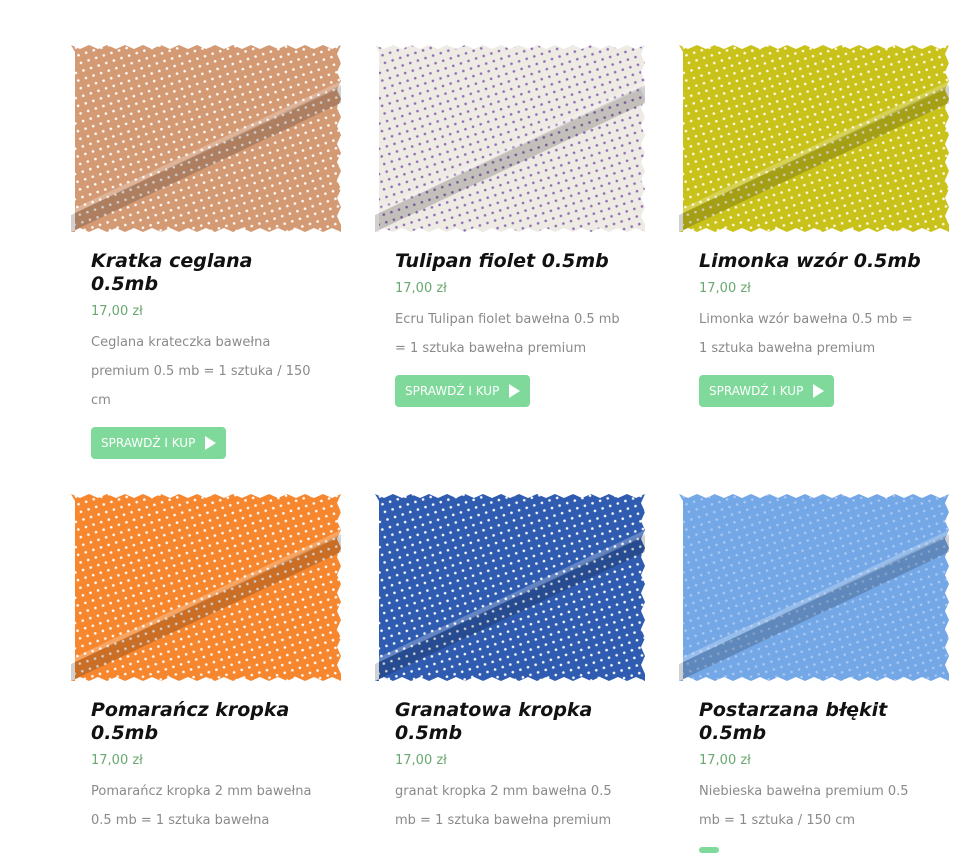 The width and height of the screenshot is (956, 858). I want to click on lime-floral-fabric-image, so click(814, 138).